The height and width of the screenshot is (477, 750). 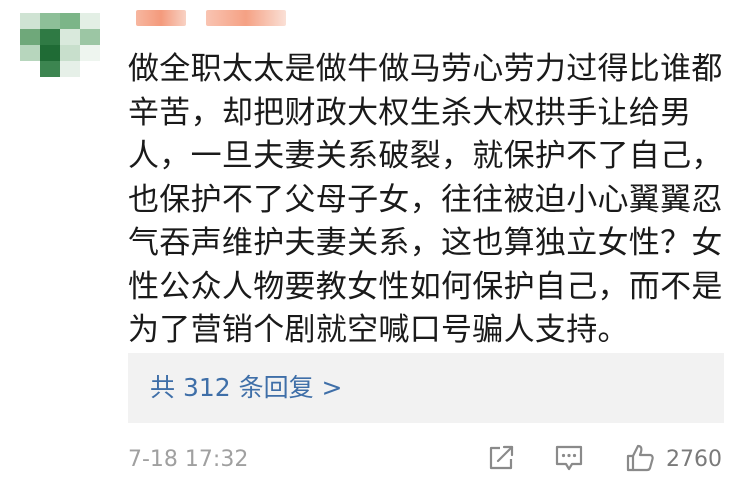 I want to click on user-badge-blurred, so click(x=246, y=18).